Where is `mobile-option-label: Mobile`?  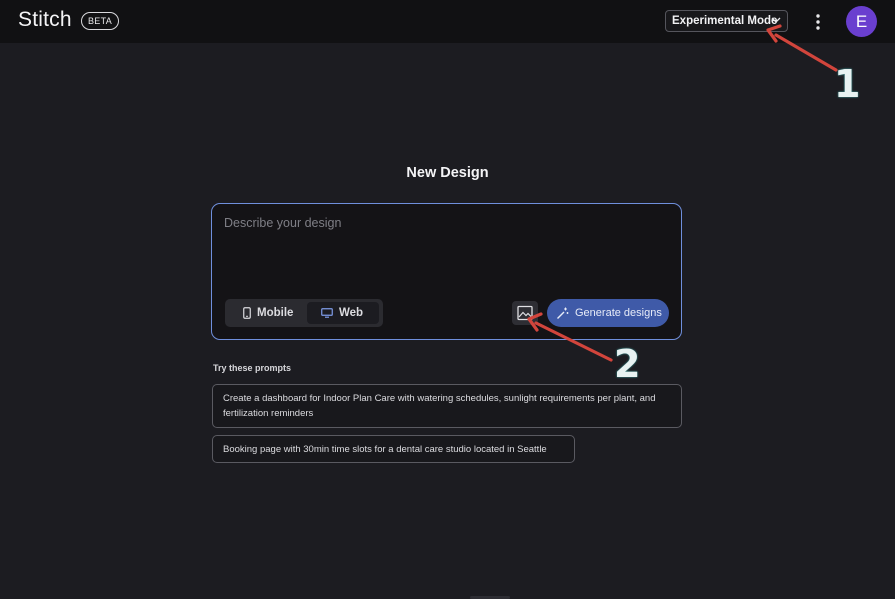
mobile-option-label: Mobile is located at coordinates (275, 313).